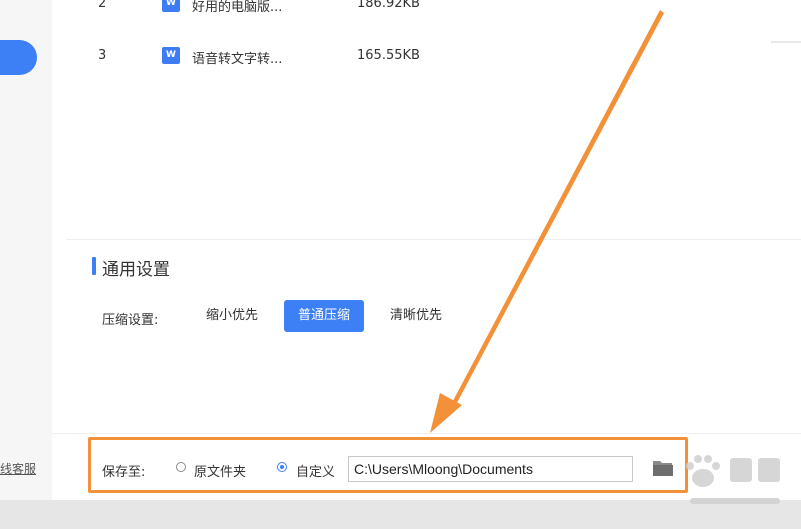 This screenshot has height=529, width=801. Describe the element at coordinates (433, 239) in the screenshot. I see `section-divider` at that location.